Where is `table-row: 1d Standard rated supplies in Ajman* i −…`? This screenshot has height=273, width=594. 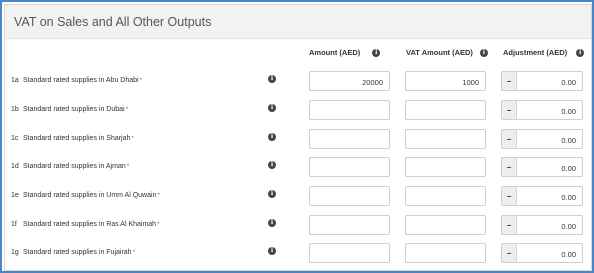
table-row: 1d Standard rated supplies in Ajman* i −… is located at coordinates (298, 168).